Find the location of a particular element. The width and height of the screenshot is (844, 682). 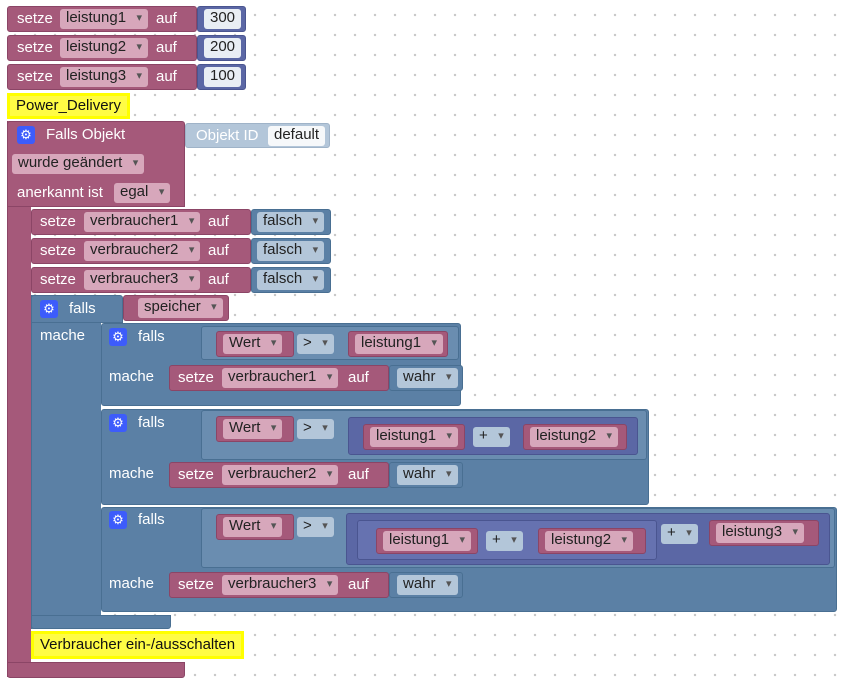

comment-power-delivery: Power_Delivery is located at coordinates (69, 106).